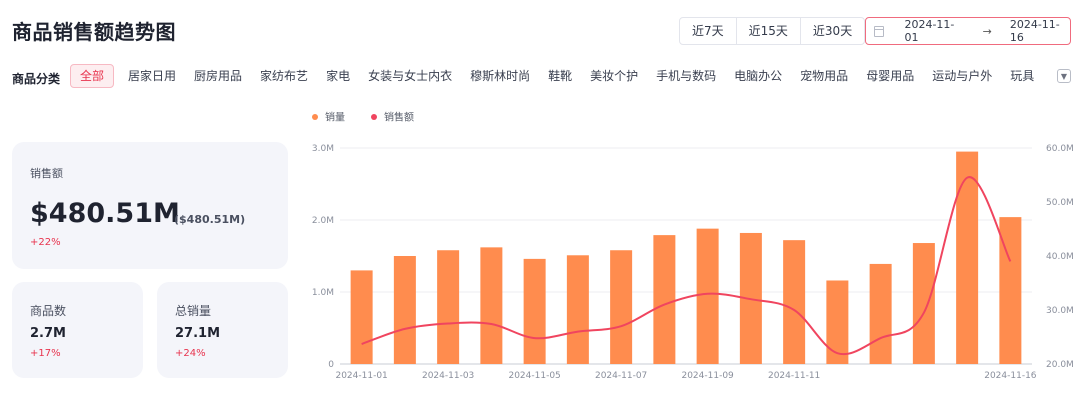  Describe the element at coordinates (448, 376) in the screenshot. I see `x-tick-label: 2024-11-03` at that location.